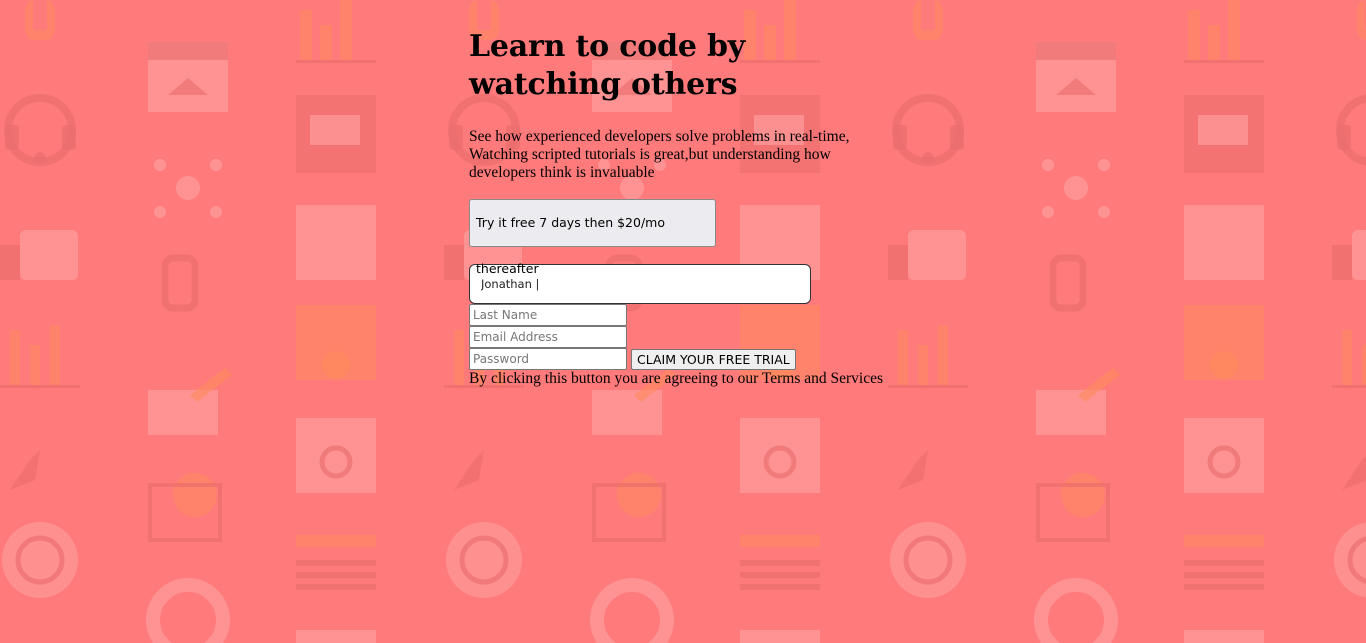 The height and width of the screenshot is (643, 1366). I want to click on password-input, so click(548, 359).